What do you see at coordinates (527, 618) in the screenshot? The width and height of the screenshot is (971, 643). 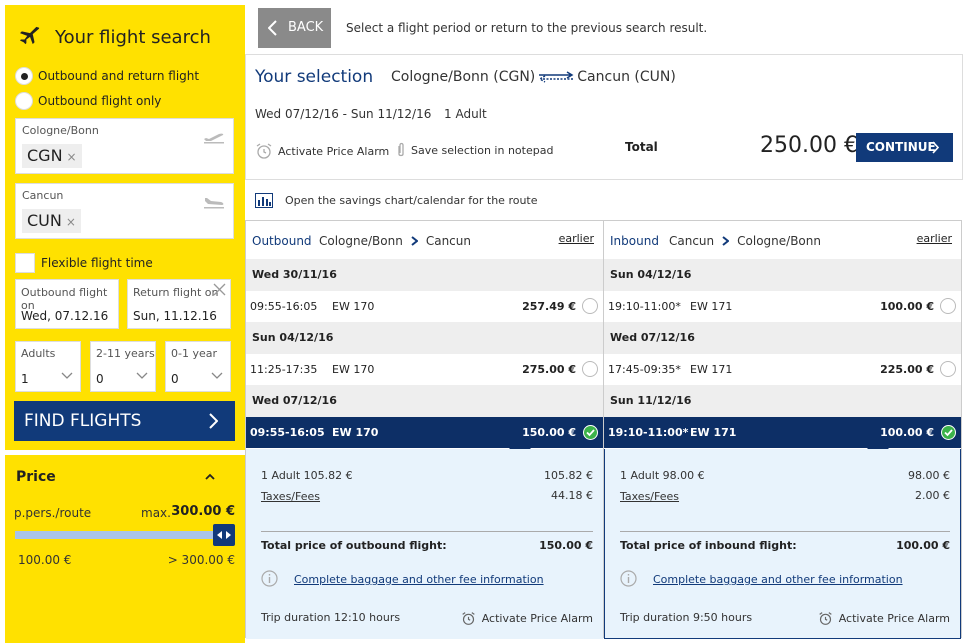 I see `outbound-price-alarm-link: Activate Price Alarm` at bounding box center [527, 618].